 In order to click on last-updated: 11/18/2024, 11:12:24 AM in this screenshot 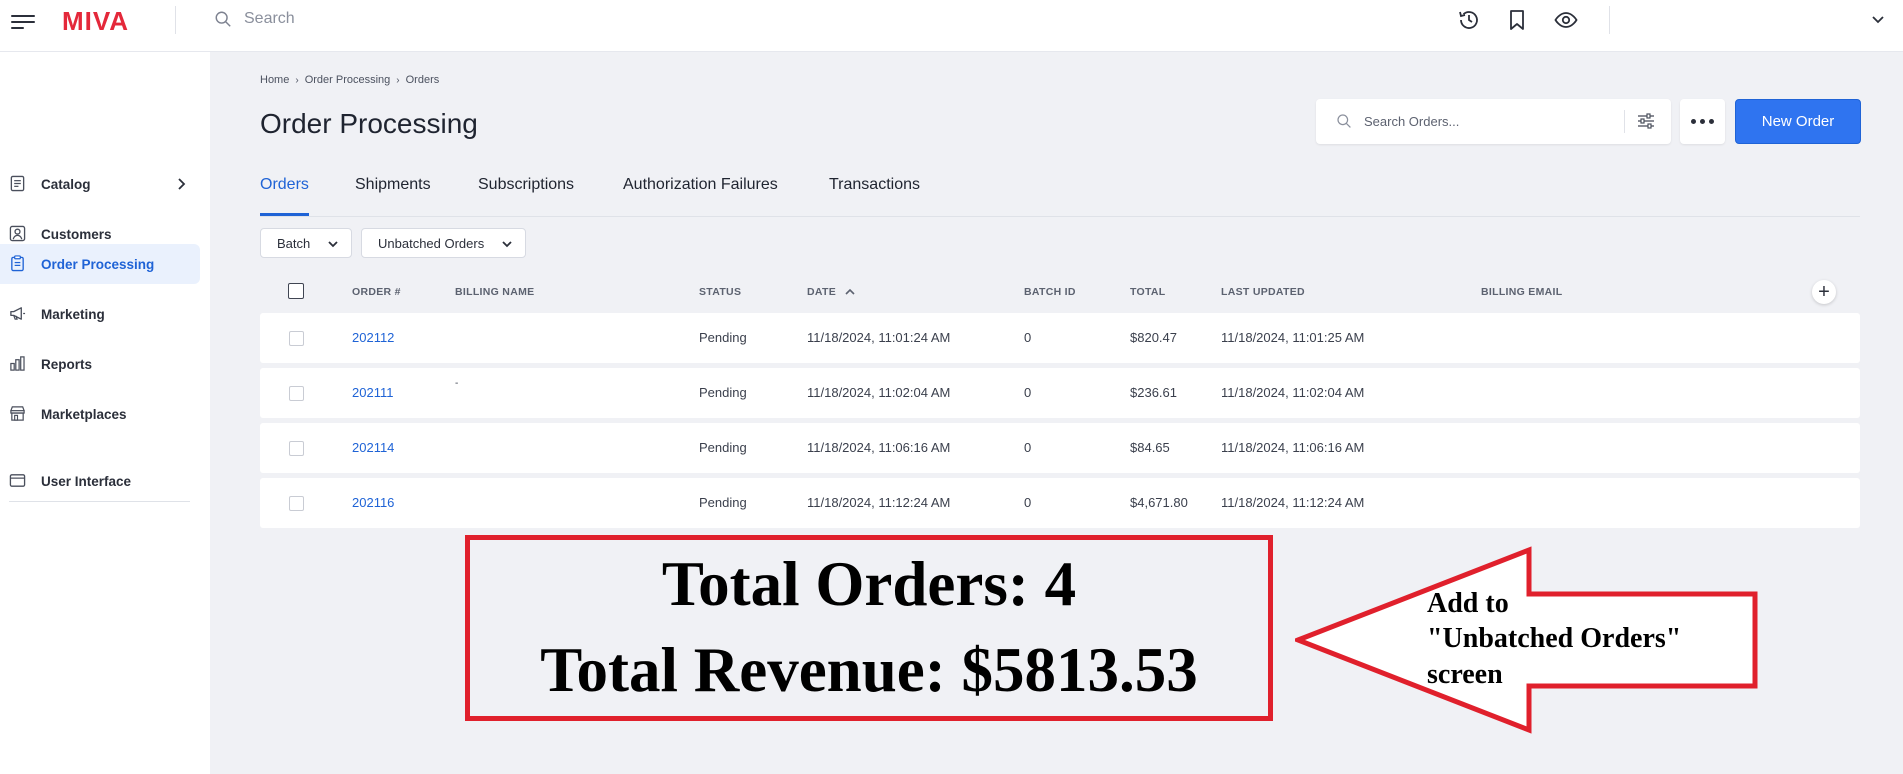, I will do `click(1293, 502)`.